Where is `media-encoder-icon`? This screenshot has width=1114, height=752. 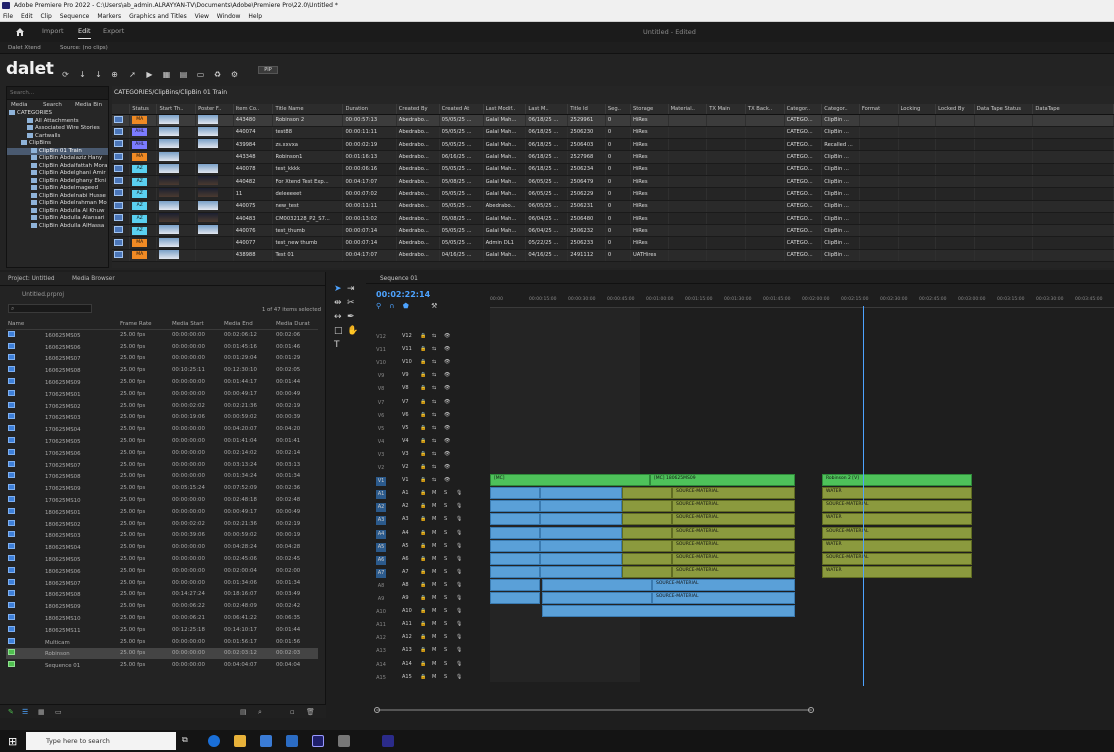
media-encoder-icon is located at coordinates (388, 741).